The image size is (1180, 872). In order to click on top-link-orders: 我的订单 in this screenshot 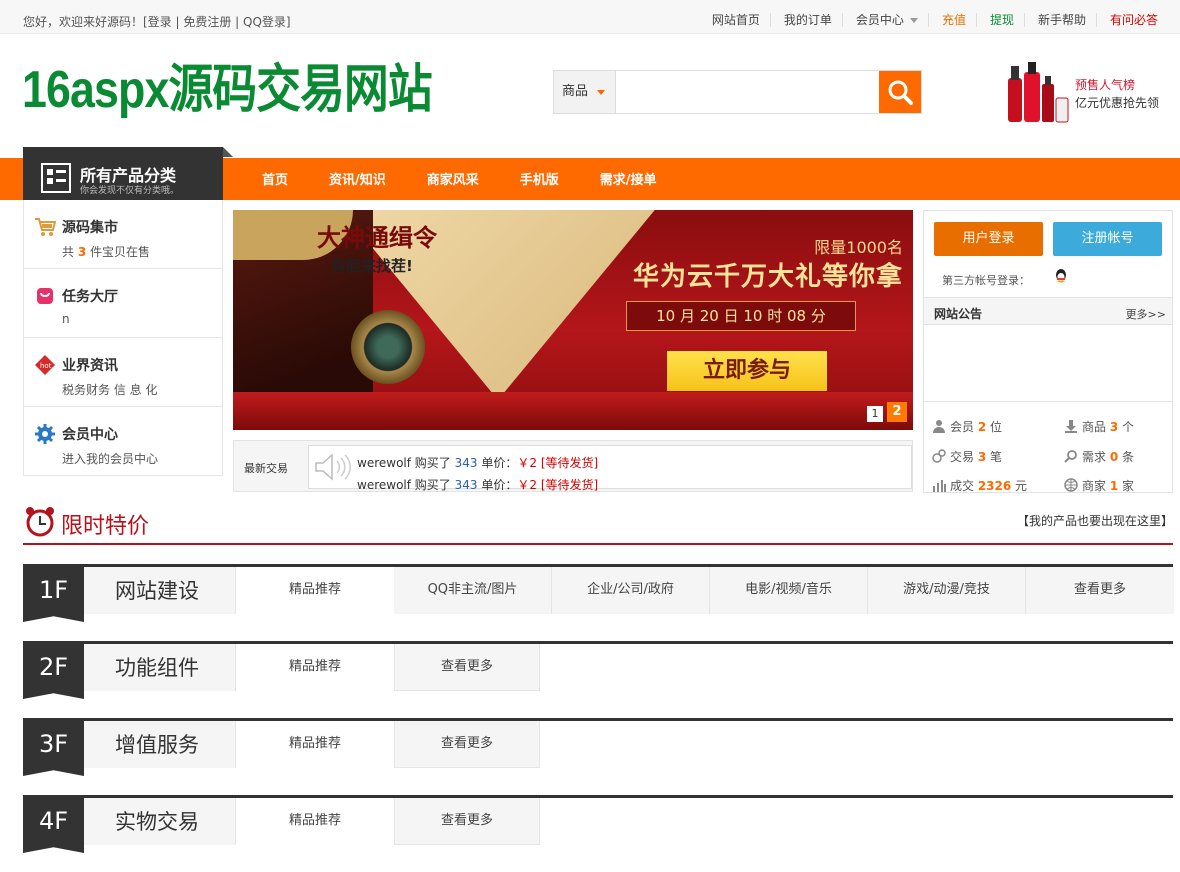, I will do `click(805, 20)`.